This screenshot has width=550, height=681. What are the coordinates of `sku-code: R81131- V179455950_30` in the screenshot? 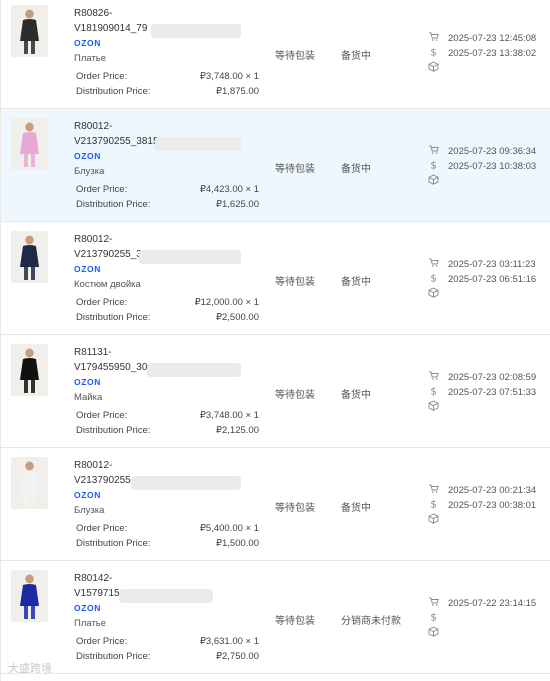 It's located at (110, 360).